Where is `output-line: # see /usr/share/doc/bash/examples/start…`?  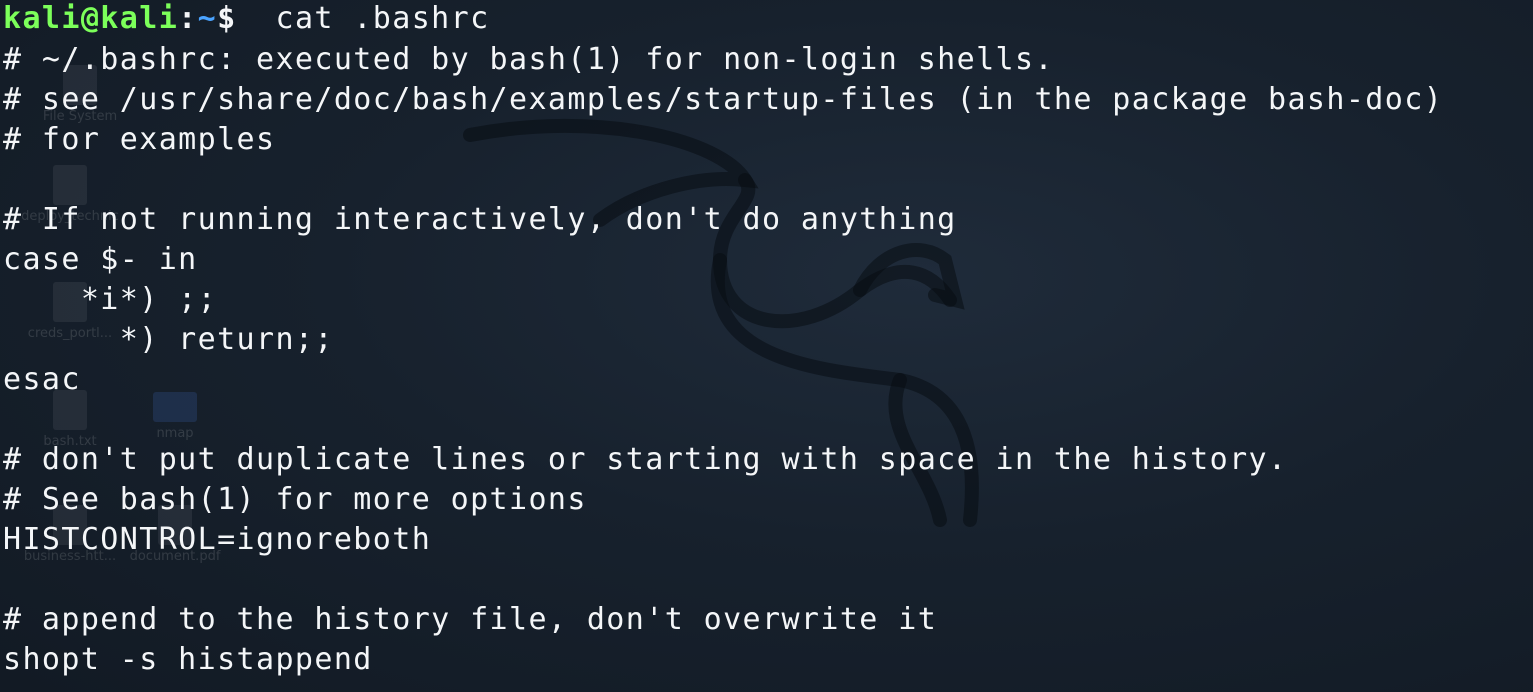
output-line: # see /usr/share/doc/bash/examples/start… is located at coordinates (723, 99).